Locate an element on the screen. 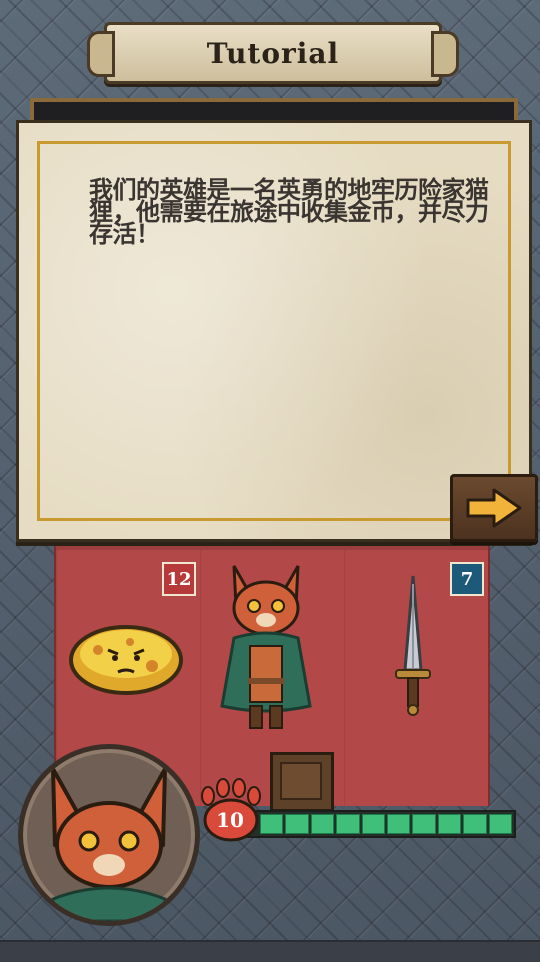 This screenshot has height=962, width=540. health-value: 10 is located at coordinates (230, 820).